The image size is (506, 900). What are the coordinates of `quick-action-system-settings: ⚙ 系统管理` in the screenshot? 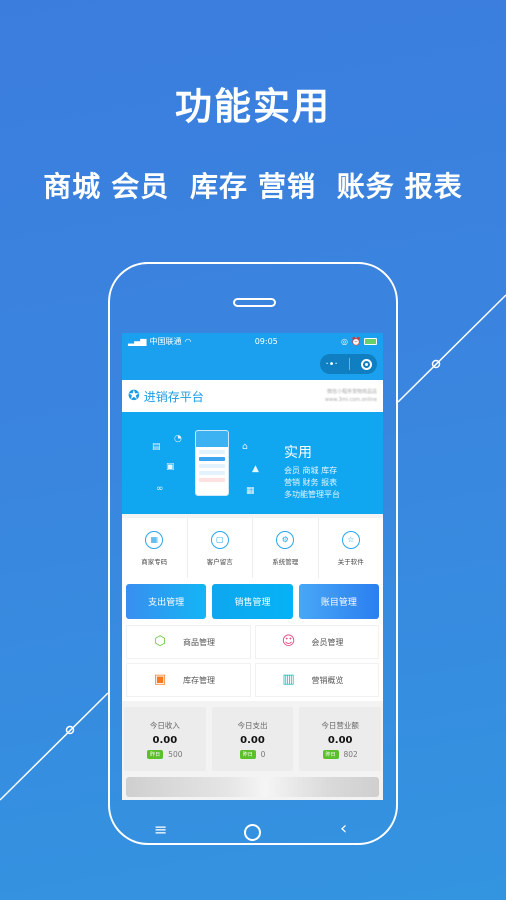 It's located at (286, 548).